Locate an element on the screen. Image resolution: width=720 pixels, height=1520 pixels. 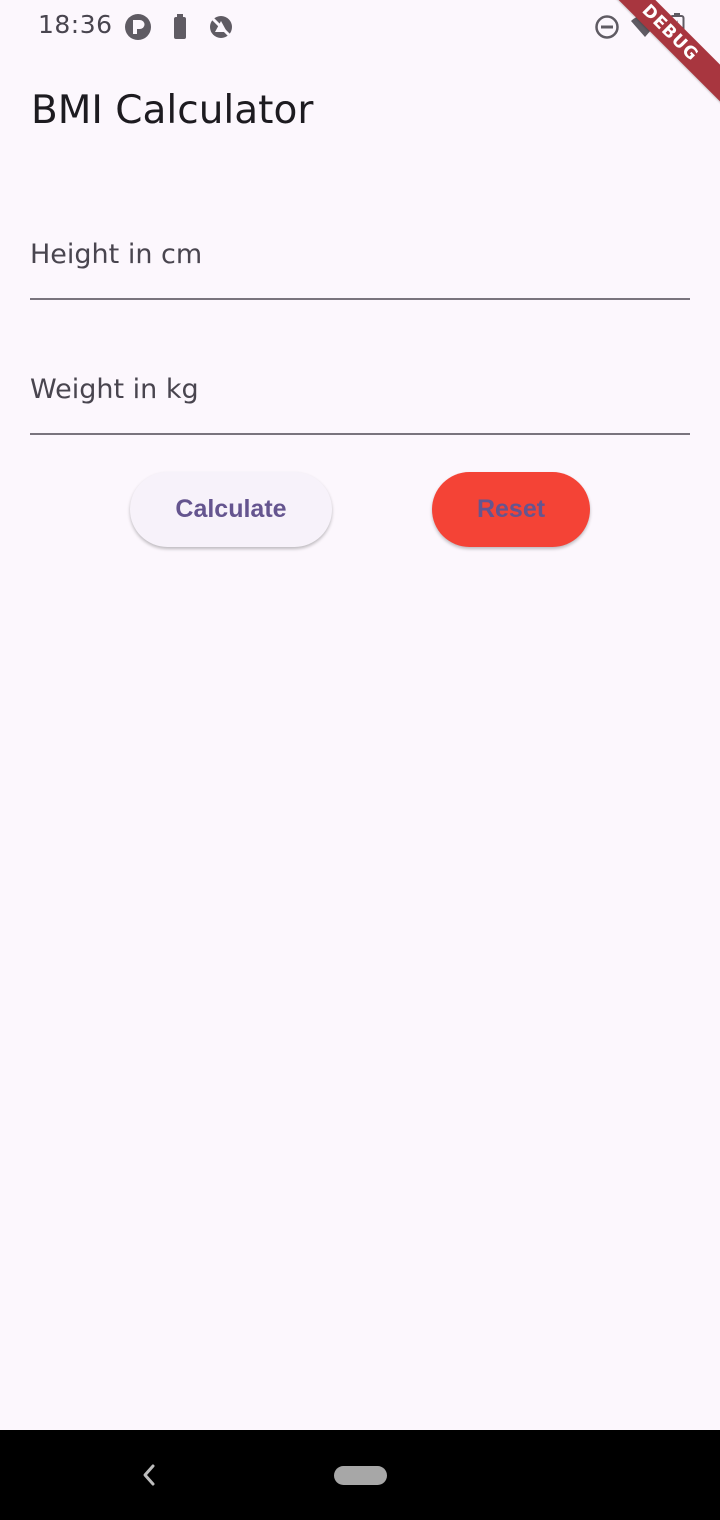
dnd-icon is located at coordinates (607, 29).